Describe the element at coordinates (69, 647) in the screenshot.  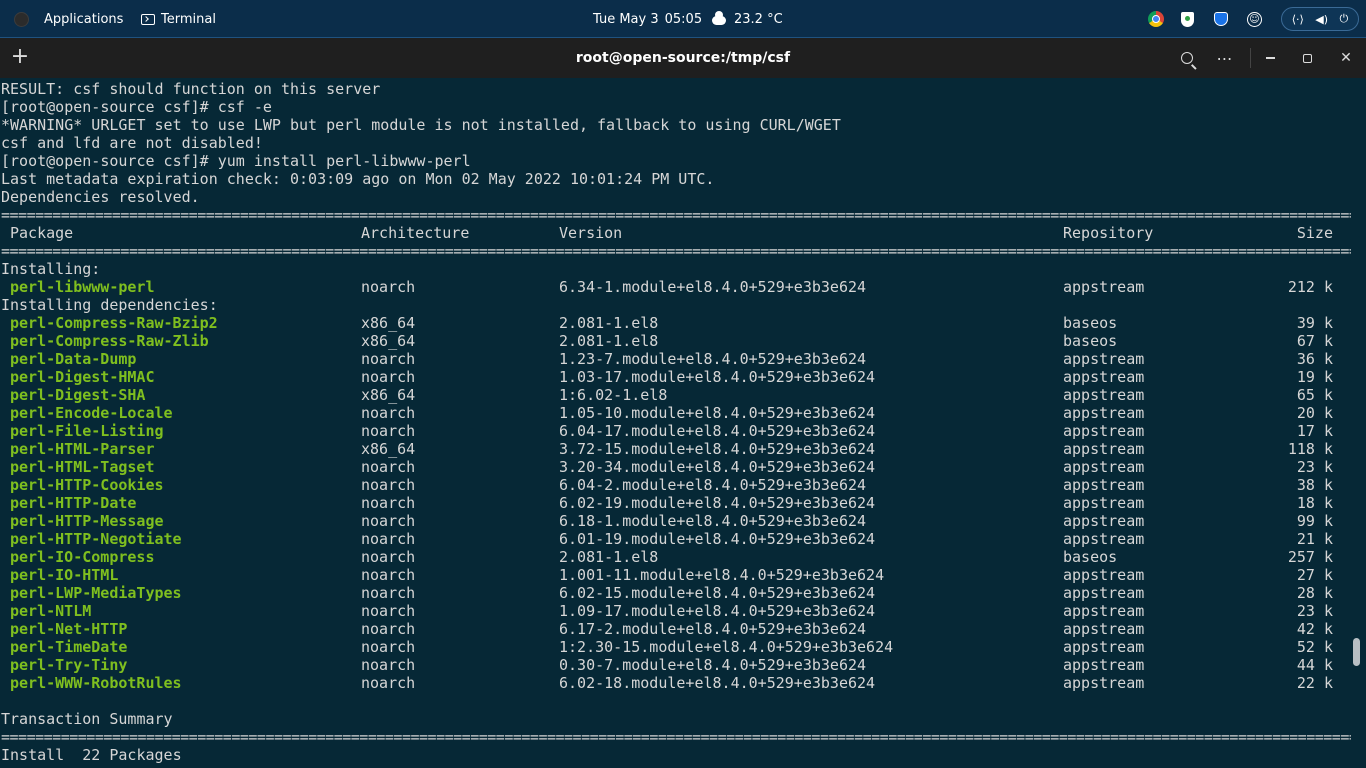
I see `package-name: perl-TimeDate` at that location.